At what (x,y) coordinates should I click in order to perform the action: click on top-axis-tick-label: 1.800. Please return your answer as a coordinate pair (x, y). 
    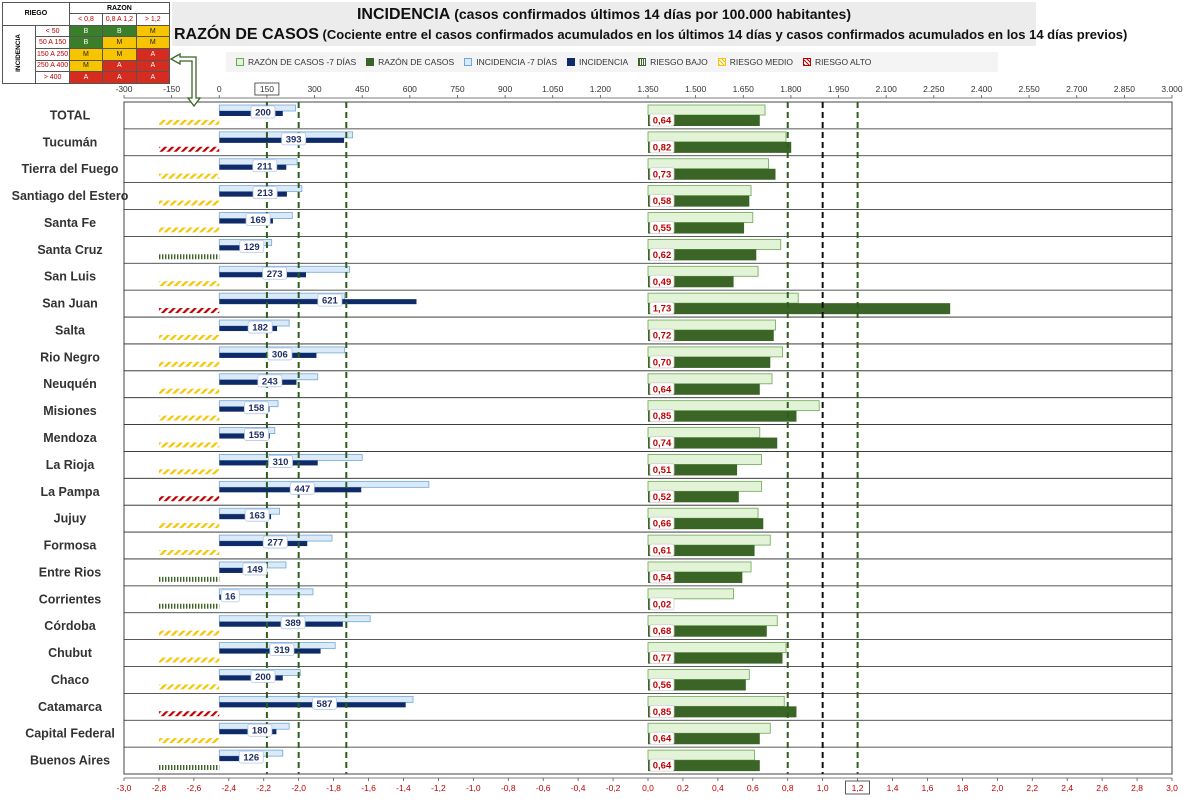
    Looking at the image, I should click on (791, 89).